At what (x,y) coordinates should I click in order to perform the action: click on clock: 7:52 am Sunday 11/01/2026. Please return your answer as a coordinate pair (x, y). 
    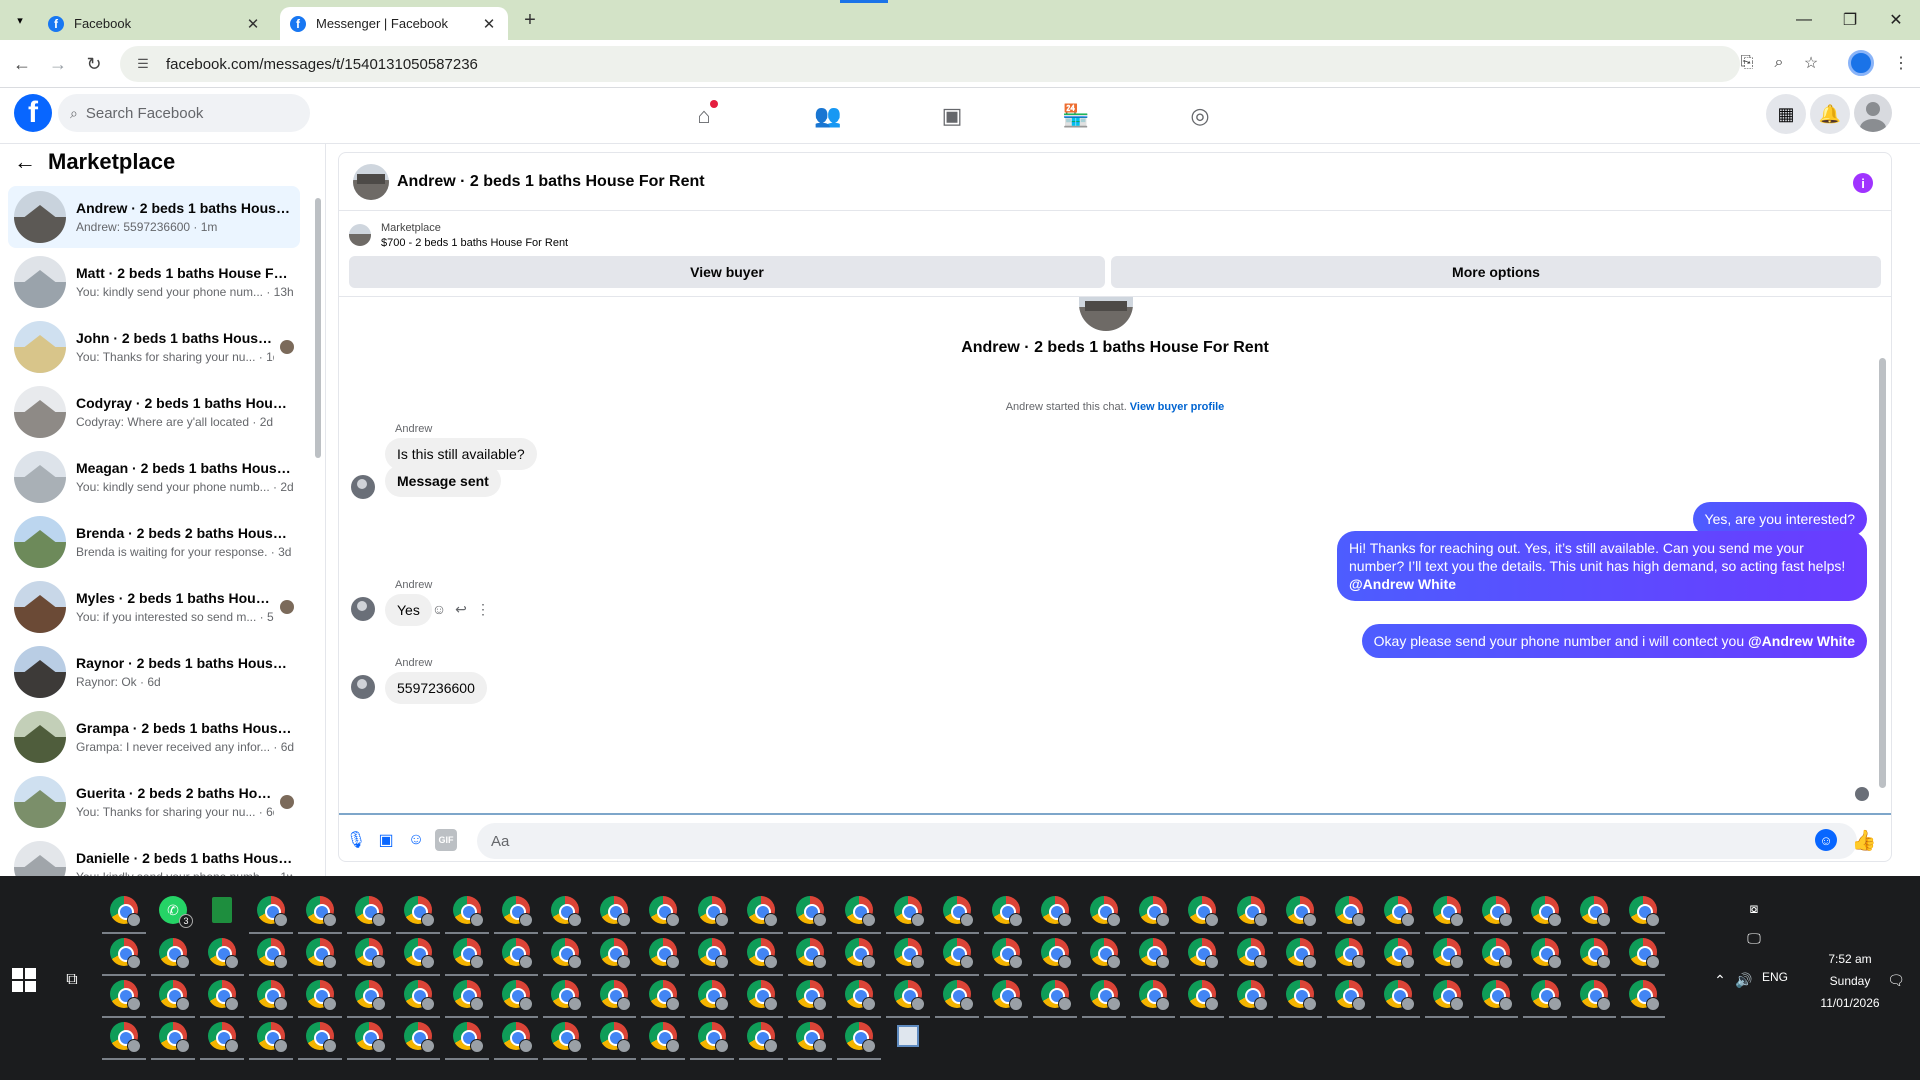
    Looking at the image, I should click on (1850, 981).